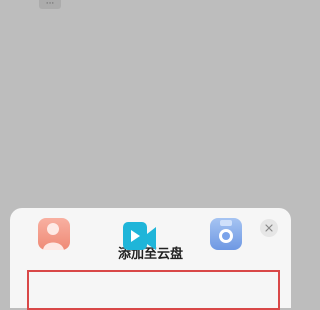  I want to click on upload-photo-option, so click(54, 234).